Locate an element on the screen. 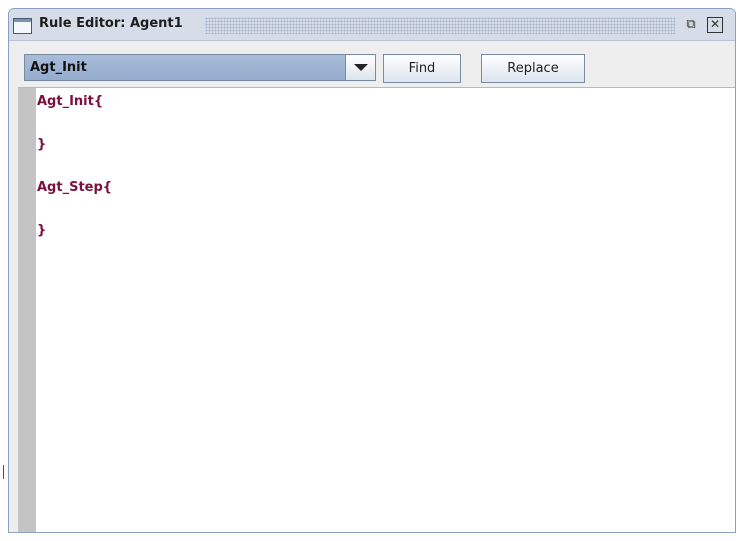 This screenshot has width=744, height=541. undock-icon: ⧉ is located at coordinates (691, 25).